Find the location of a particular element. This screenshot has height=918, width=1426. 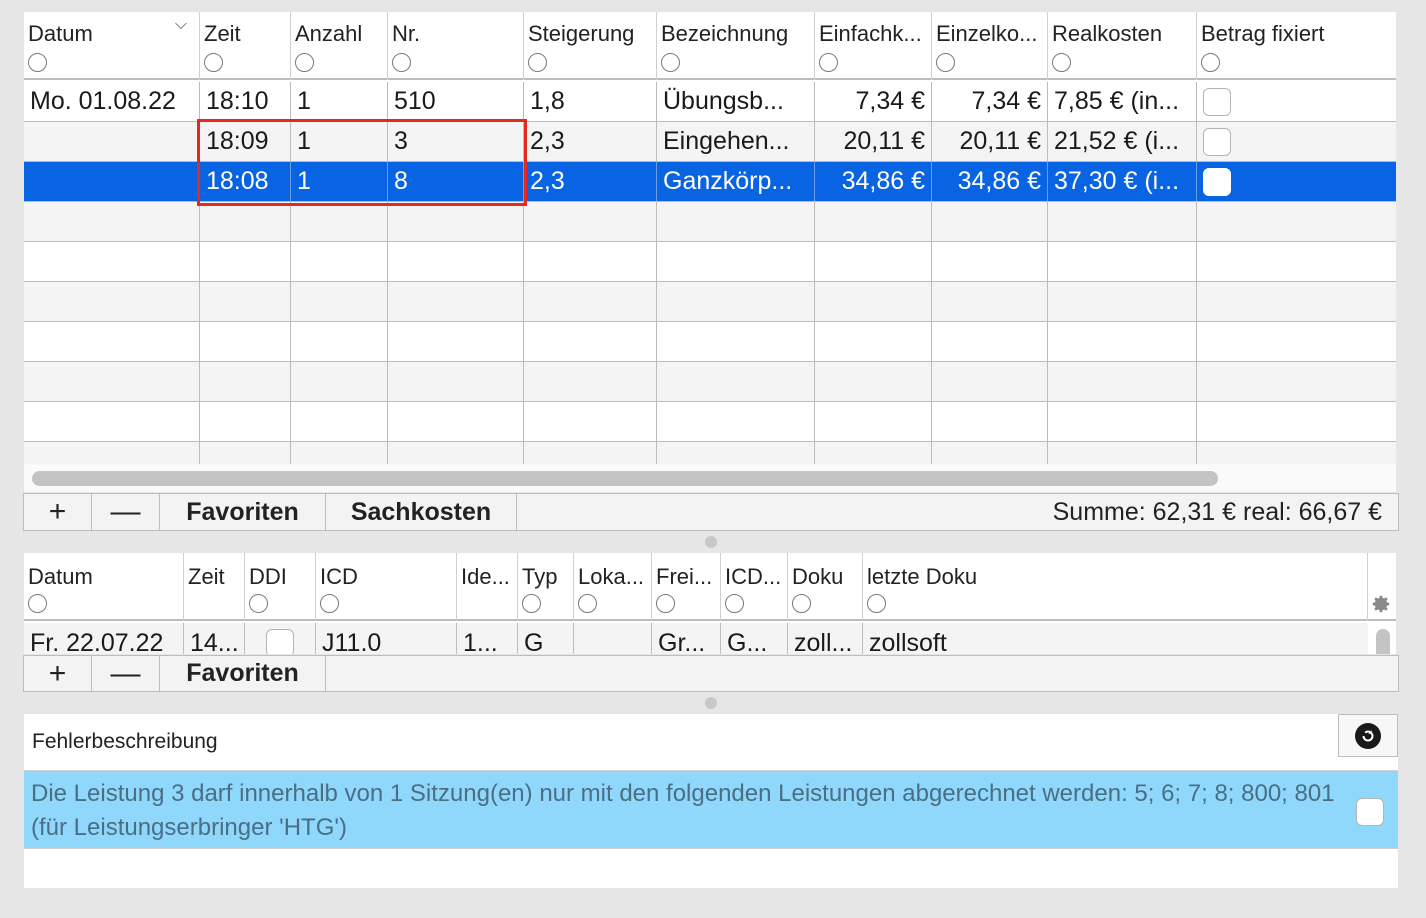

cell-einzelkosten: 34,86 € is located at coordinates (990, 181).